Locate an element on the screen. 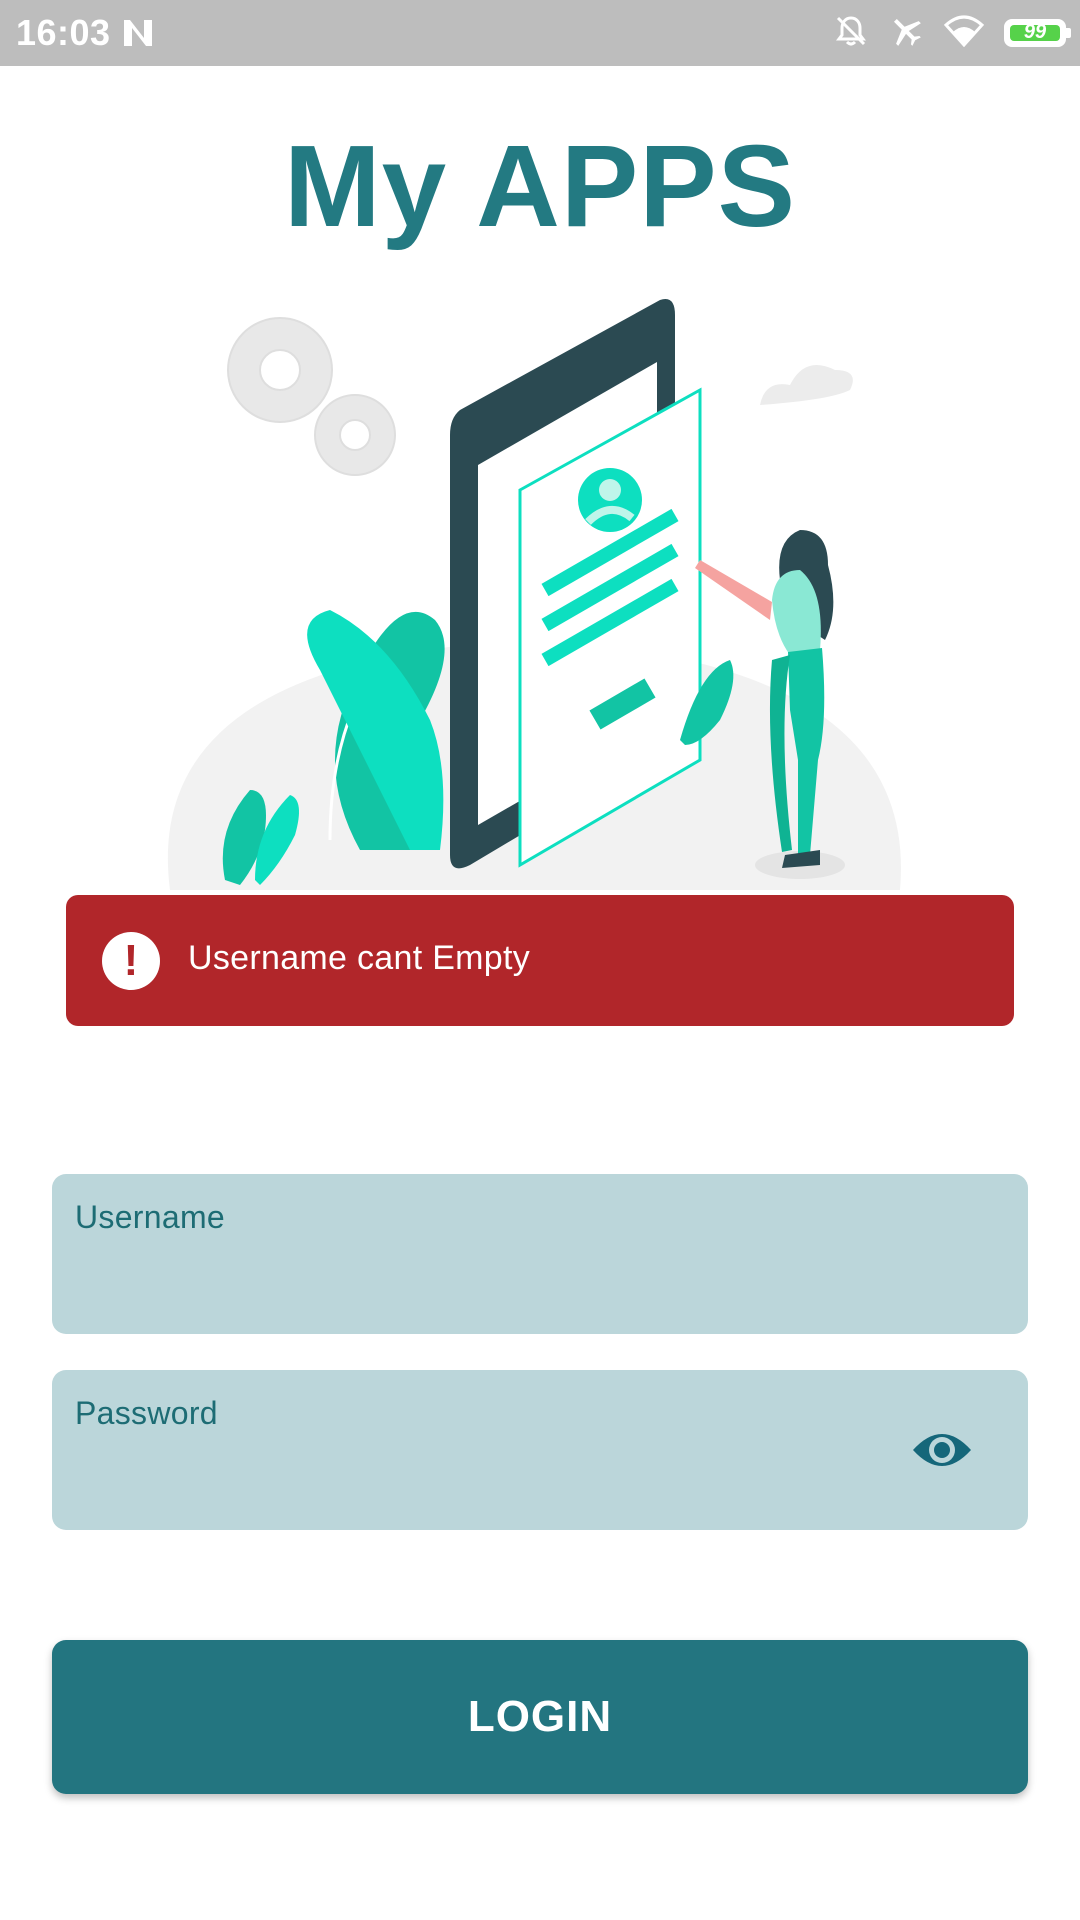 Image resolution: width=1080 pixels, height=1920 pixels. n-notification-icon is located at coordinates (138, 35).